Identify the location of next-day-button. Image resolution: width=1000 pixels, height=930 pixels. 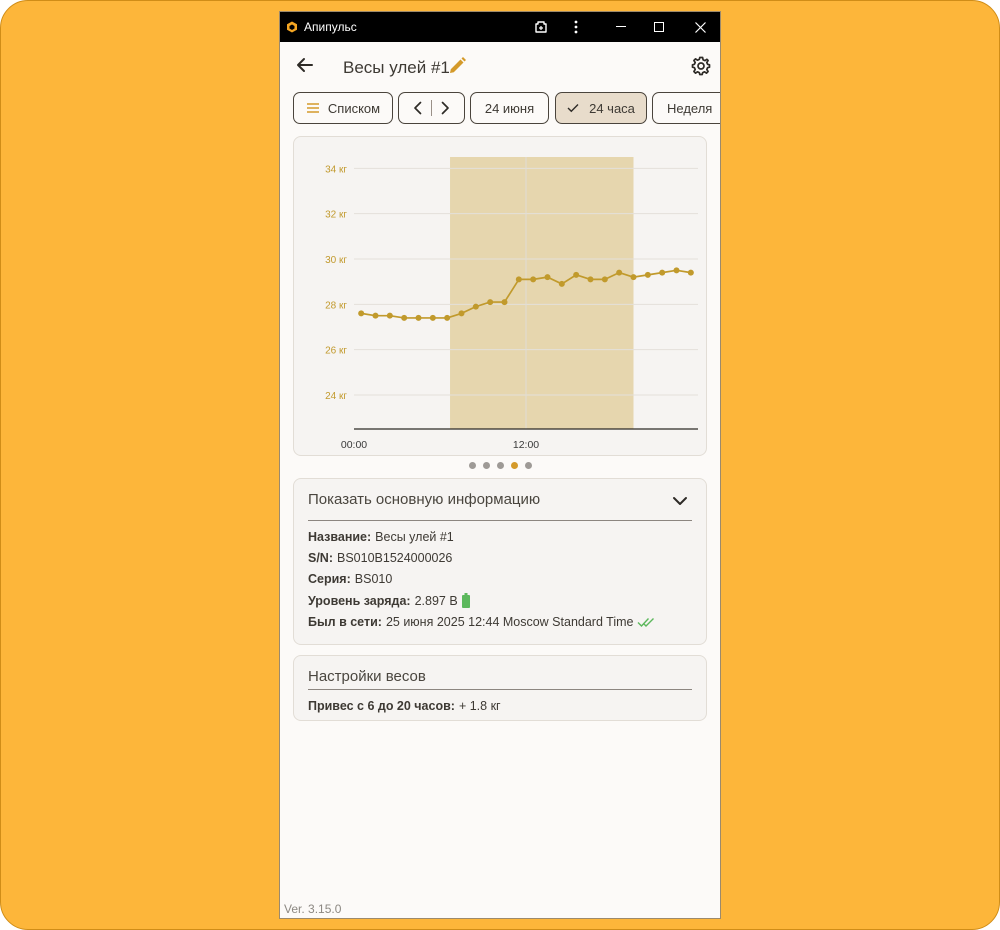
(445, 108).